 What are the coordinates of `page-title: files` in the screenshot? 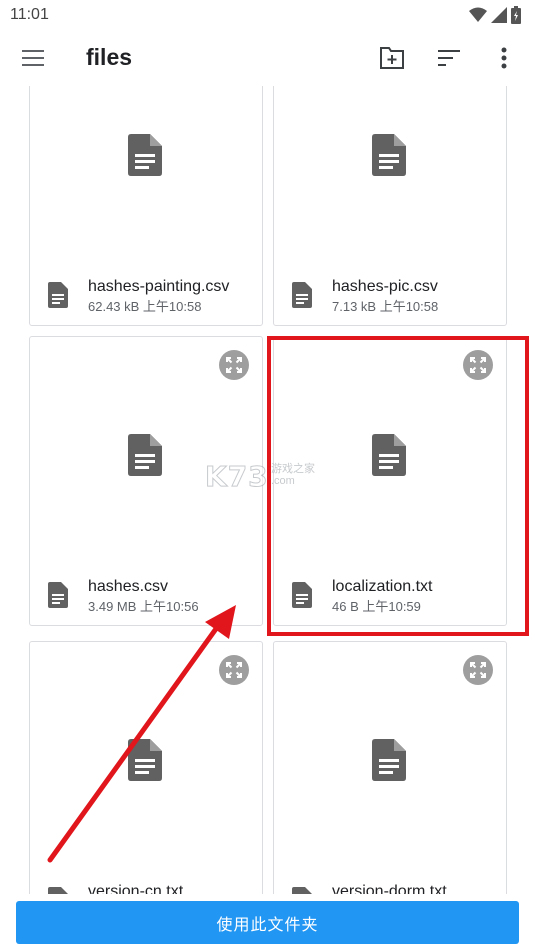 It's located at (109, 57).